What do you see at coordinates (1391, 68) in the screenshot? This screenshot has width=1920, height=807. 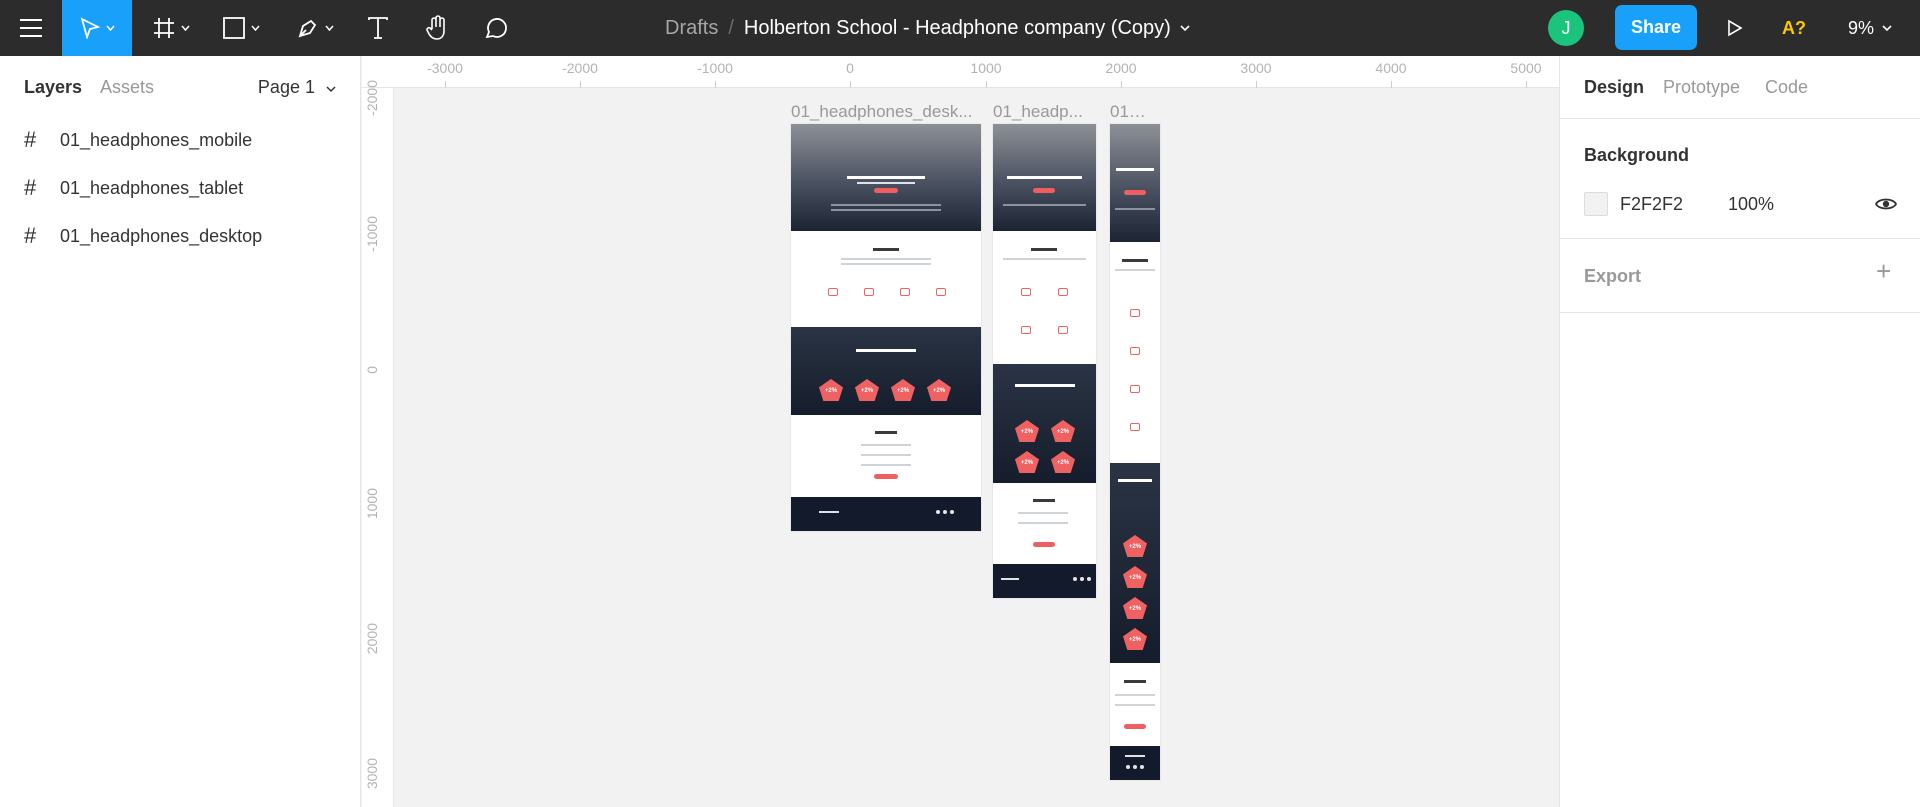 I see `ruler-label: 4000` at bounding box center [1391, 68].